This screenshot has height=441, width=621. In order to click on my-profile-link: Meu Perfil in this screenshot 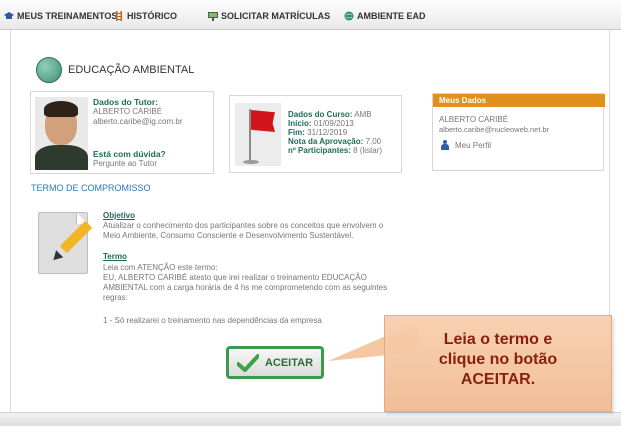, I will do `click(473, 145)`.